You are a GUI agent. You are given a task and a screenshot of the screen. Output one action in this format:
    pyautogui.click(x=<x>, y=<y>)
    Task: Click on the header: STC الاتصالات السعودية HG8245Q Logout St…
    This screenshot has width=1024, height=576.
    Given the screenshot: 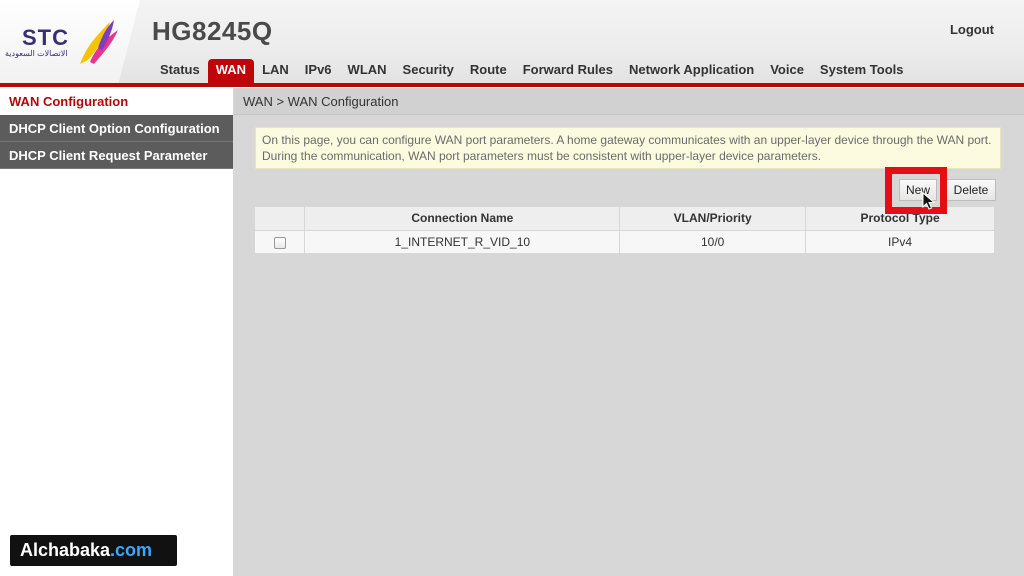 What is the action you would take?
    pyautogui.click(x=512, y=42)
    